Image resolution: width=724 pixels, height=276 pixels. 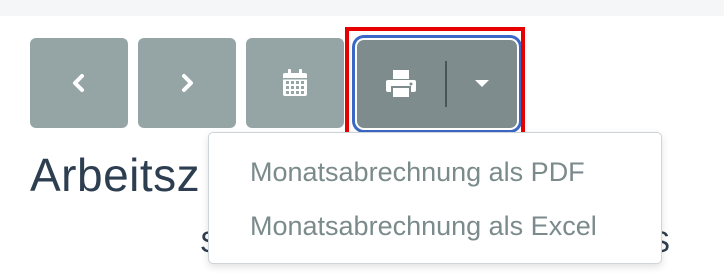 I want to click on menu-item-export-excel: Monatsabrechnung als Excel, so click(x=423, y=226).